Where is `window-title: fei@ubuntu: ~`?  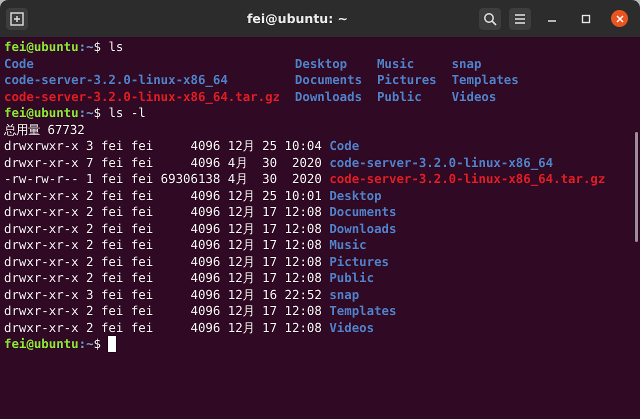 window-title: fei@ubuntu: ~ is located at coordinates (298, 18).